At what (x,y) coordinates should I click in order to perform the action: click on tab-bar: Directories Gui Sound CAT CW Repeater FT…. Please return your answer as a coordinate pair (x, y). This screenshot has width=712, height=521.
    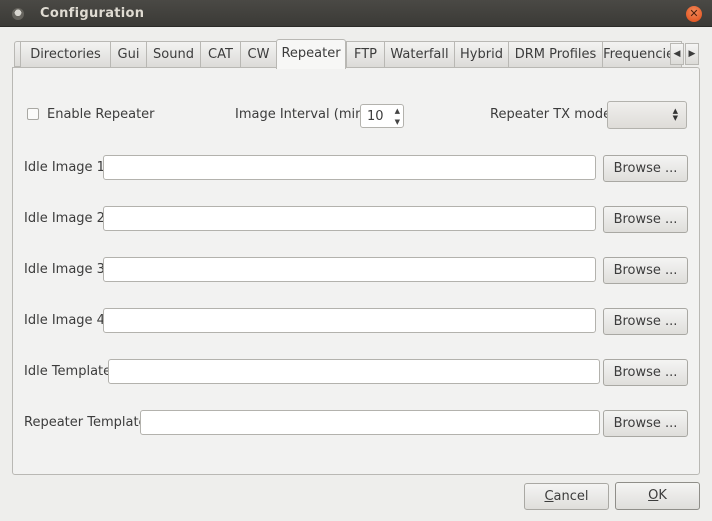
    Looking at the image, I should click on (356, 54).